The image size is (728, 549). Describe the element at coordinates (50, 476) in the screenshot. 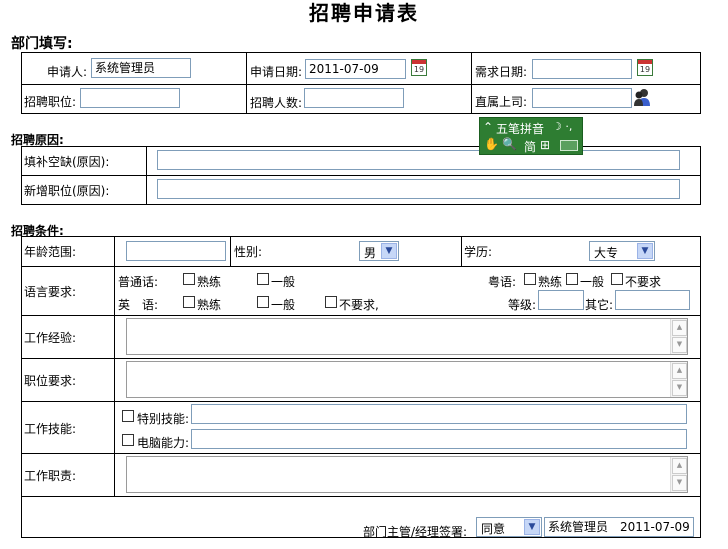

I see `duty-label: 工作职责:` at that location.